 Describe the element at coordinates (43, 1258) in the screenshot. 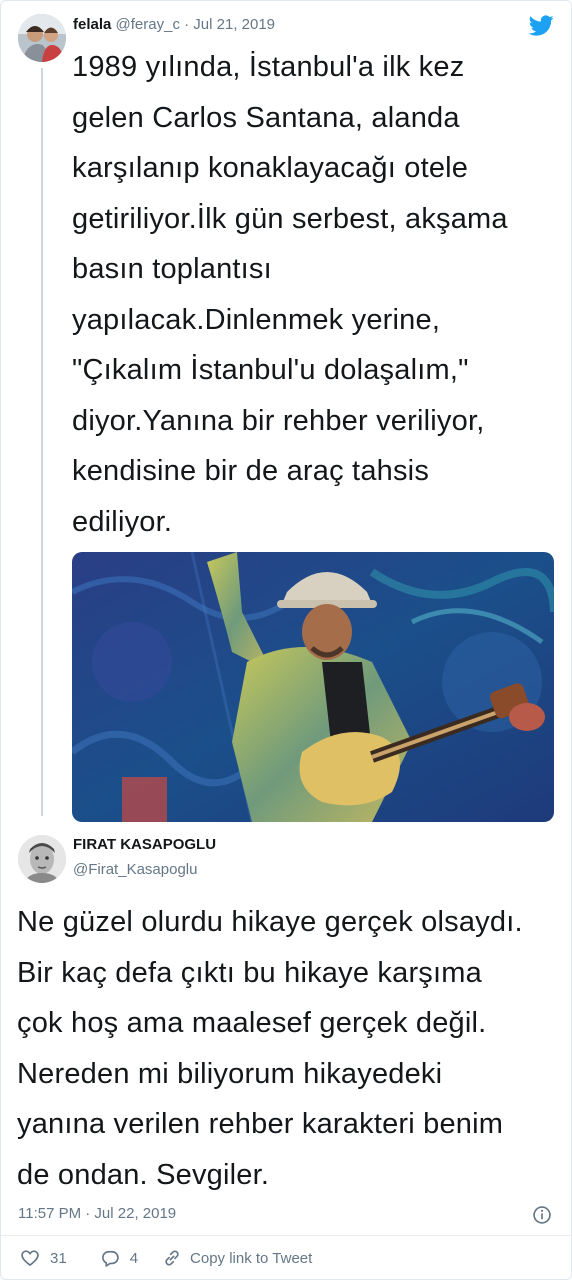

I see `like-action: 31` at that location.